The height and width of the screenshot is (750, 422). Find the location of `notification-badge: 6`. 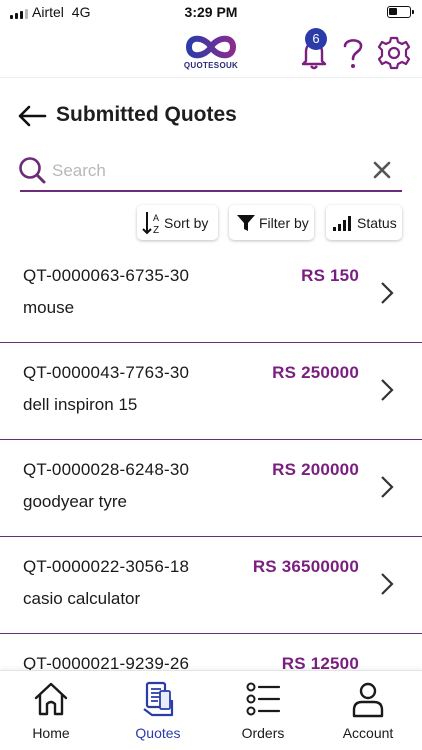

notification-badge: 6 is located at coordinates (316, 39).